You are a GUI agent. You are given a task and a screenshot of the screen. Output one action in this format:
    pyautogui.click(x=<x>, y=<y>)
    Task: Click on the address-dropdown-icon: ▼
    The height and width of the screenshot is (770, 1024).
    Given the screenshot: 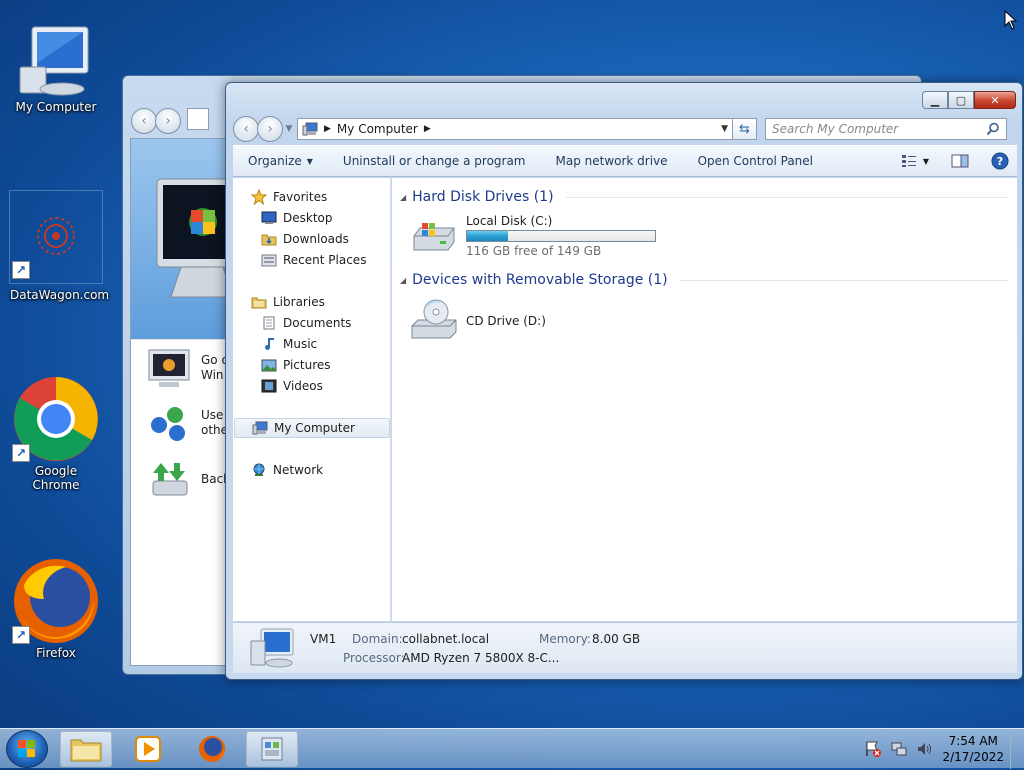 What is the action you would take?
    pyautogui.click(x=724, y=129)
    